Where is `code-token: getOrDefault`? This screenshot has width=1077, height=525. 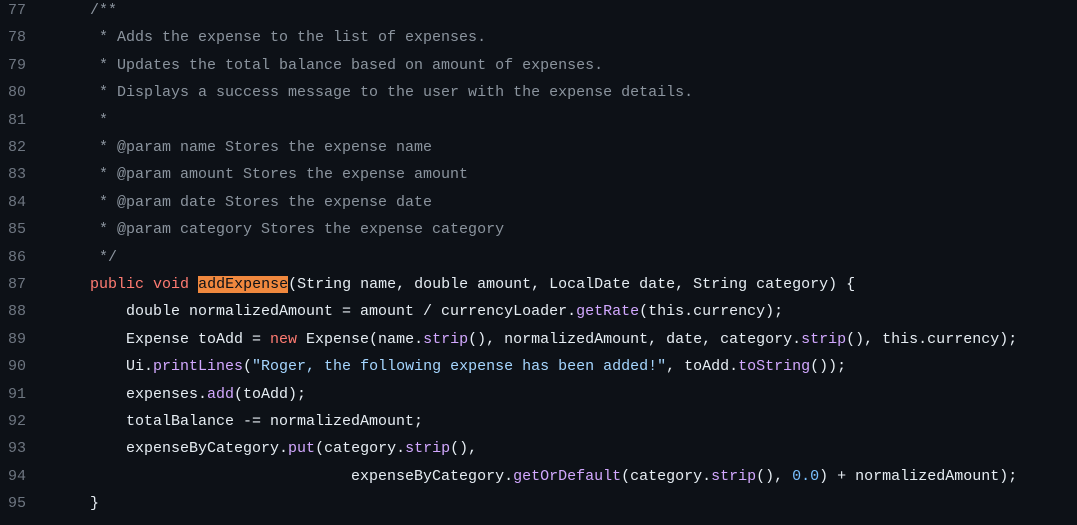 code-token: getOrDefault is located at coordinates (567, 476).